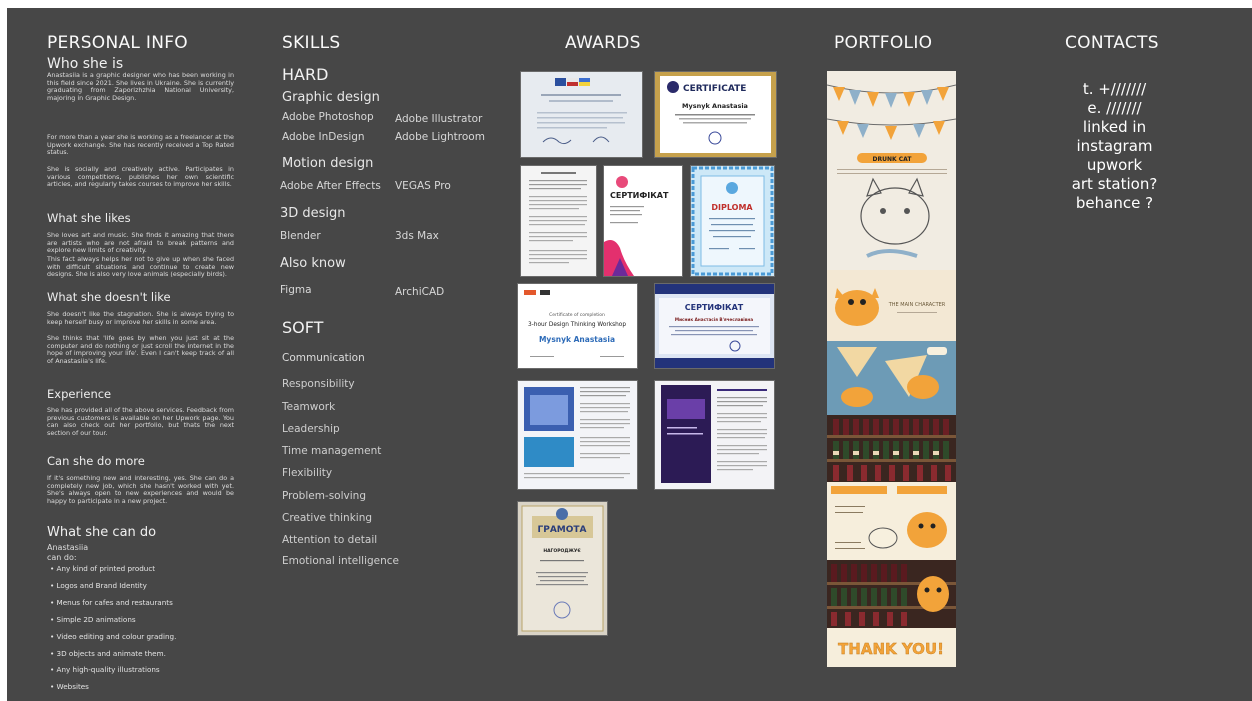  What do you see at coordinates (714, 307) in the screenshot?
I see `conference-sertifikat-word: СЕРТИФІКАТ` at bounding box center [714, 307].